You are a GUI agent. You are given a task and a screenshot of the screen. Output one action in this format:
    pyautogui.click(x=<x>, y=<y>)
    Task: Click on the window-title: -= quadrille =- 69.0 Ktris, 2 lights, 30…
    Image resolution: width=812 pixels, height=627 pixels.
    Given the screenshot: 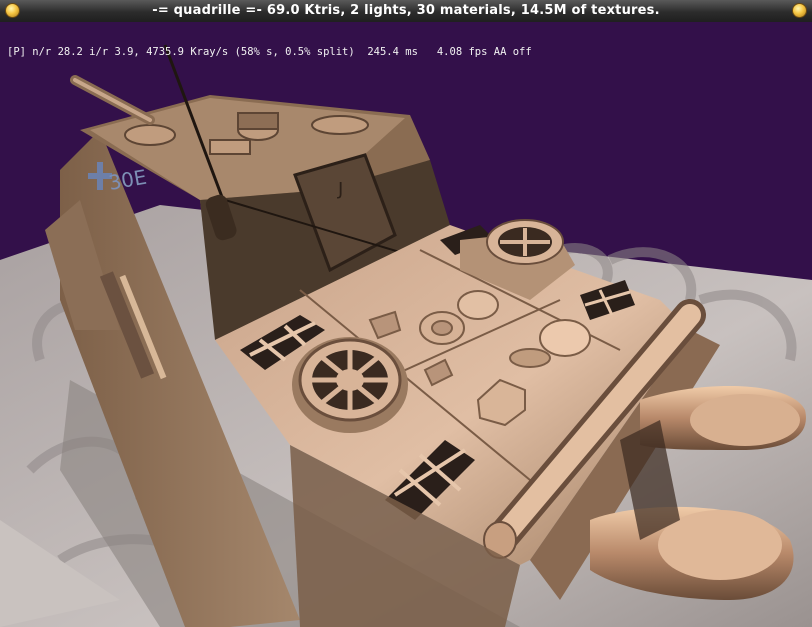 What is the action you would take?
    pyautogui.click(x=406, y=10)
    